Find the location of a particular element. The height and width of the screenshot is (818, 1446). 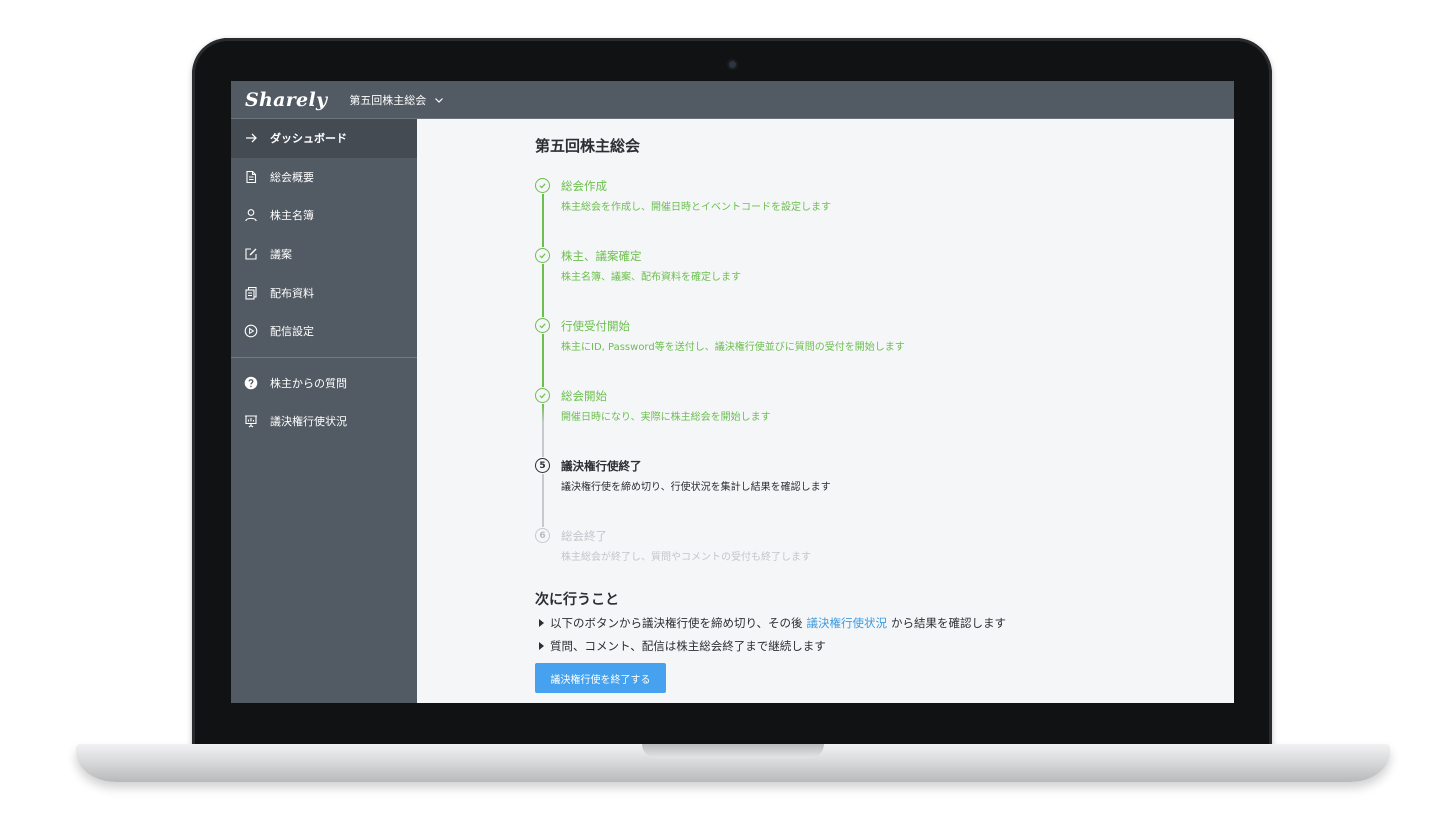

sidebar-item-label: 配信設定 is located at coordinates (292, 332).